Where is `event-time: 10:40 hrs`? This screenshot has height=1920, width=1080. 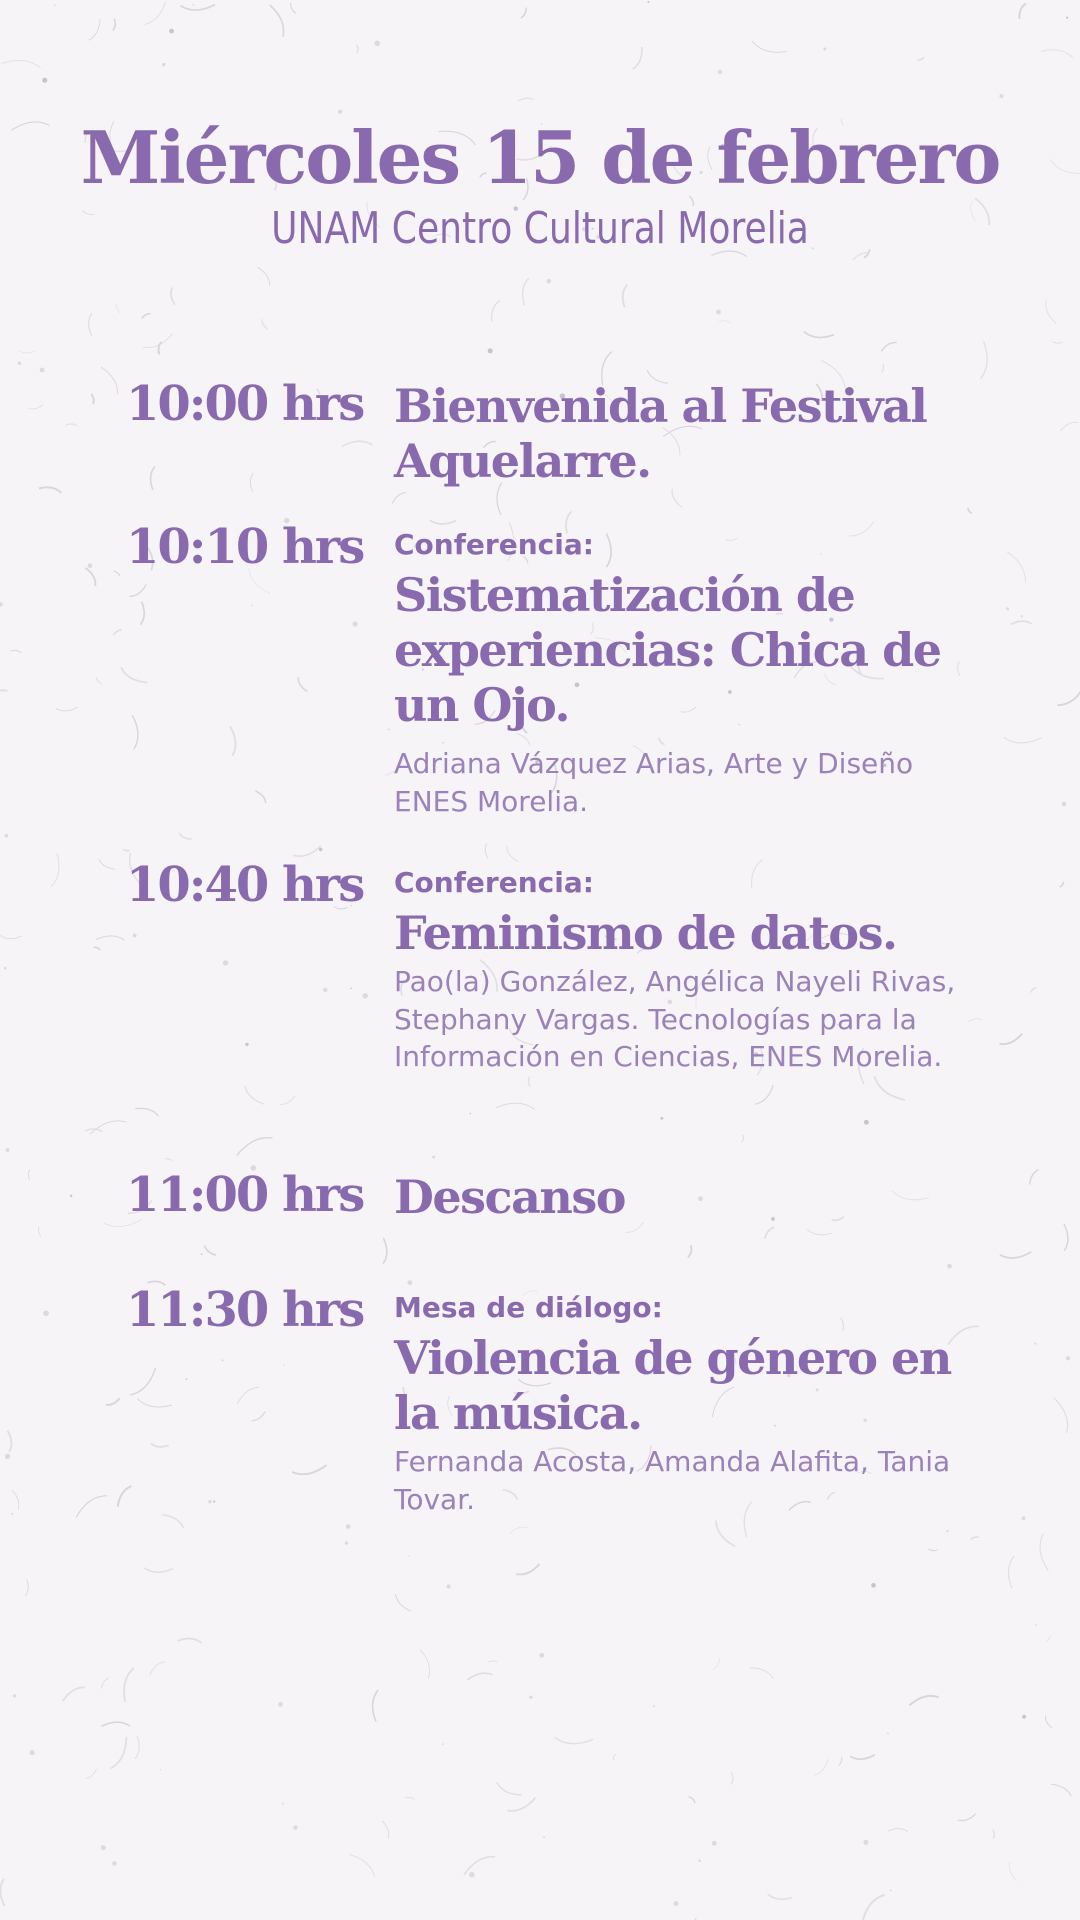 event-time: 10:40 hrs is located at coordinates (245, 885).